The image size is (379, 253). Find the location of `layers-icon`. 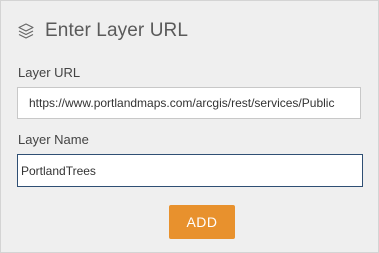

layers-icon is located at coordinates (26, 31).